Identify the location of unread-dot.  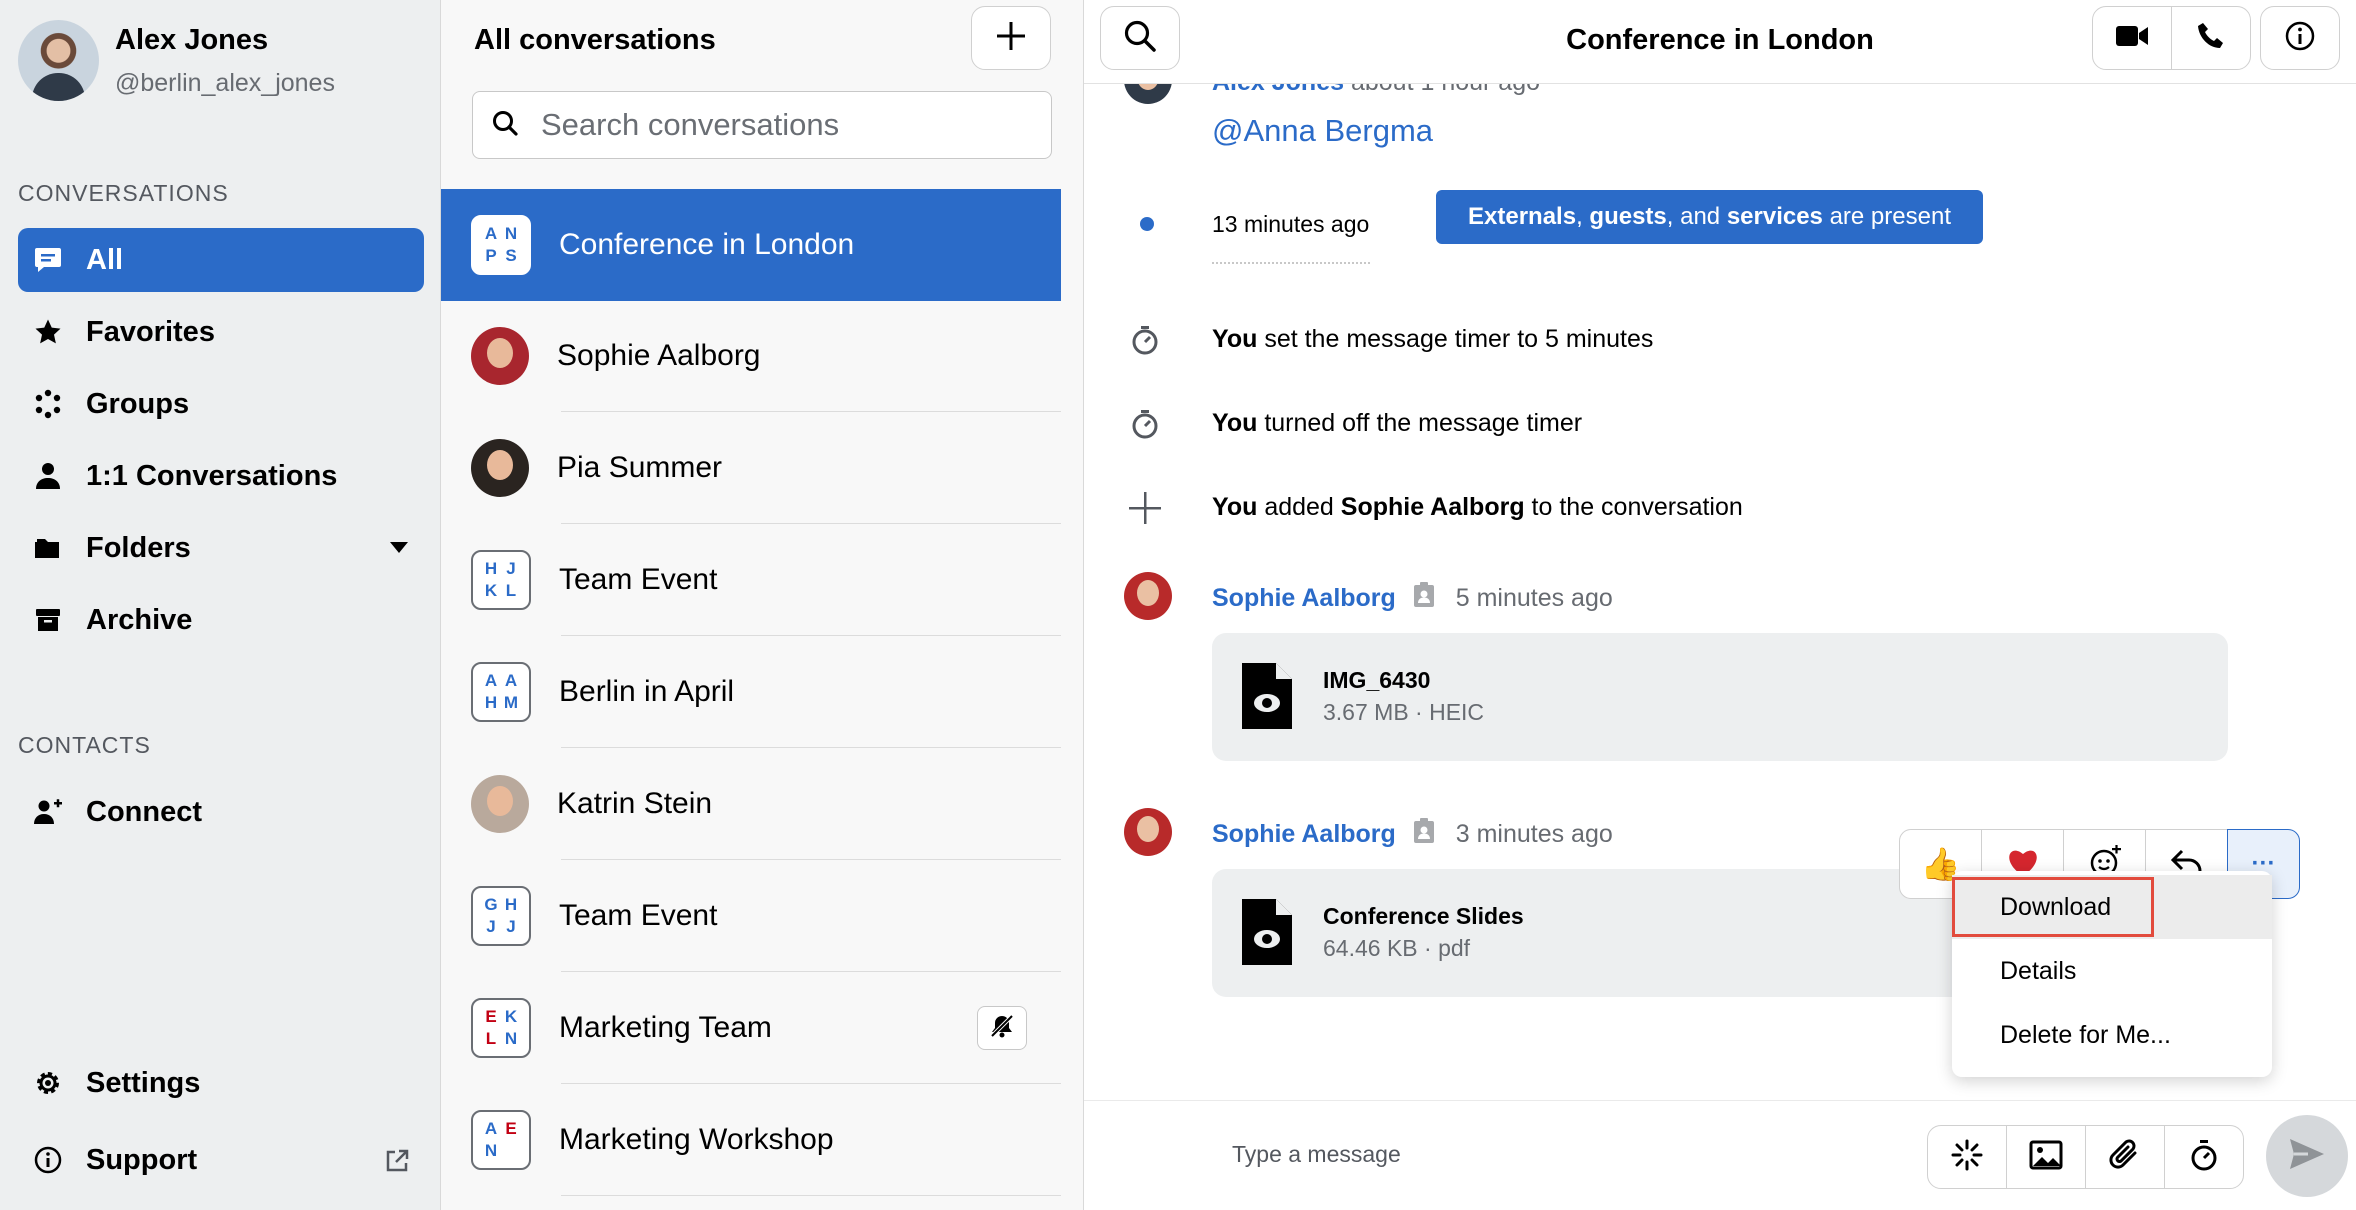
(1147, 224).